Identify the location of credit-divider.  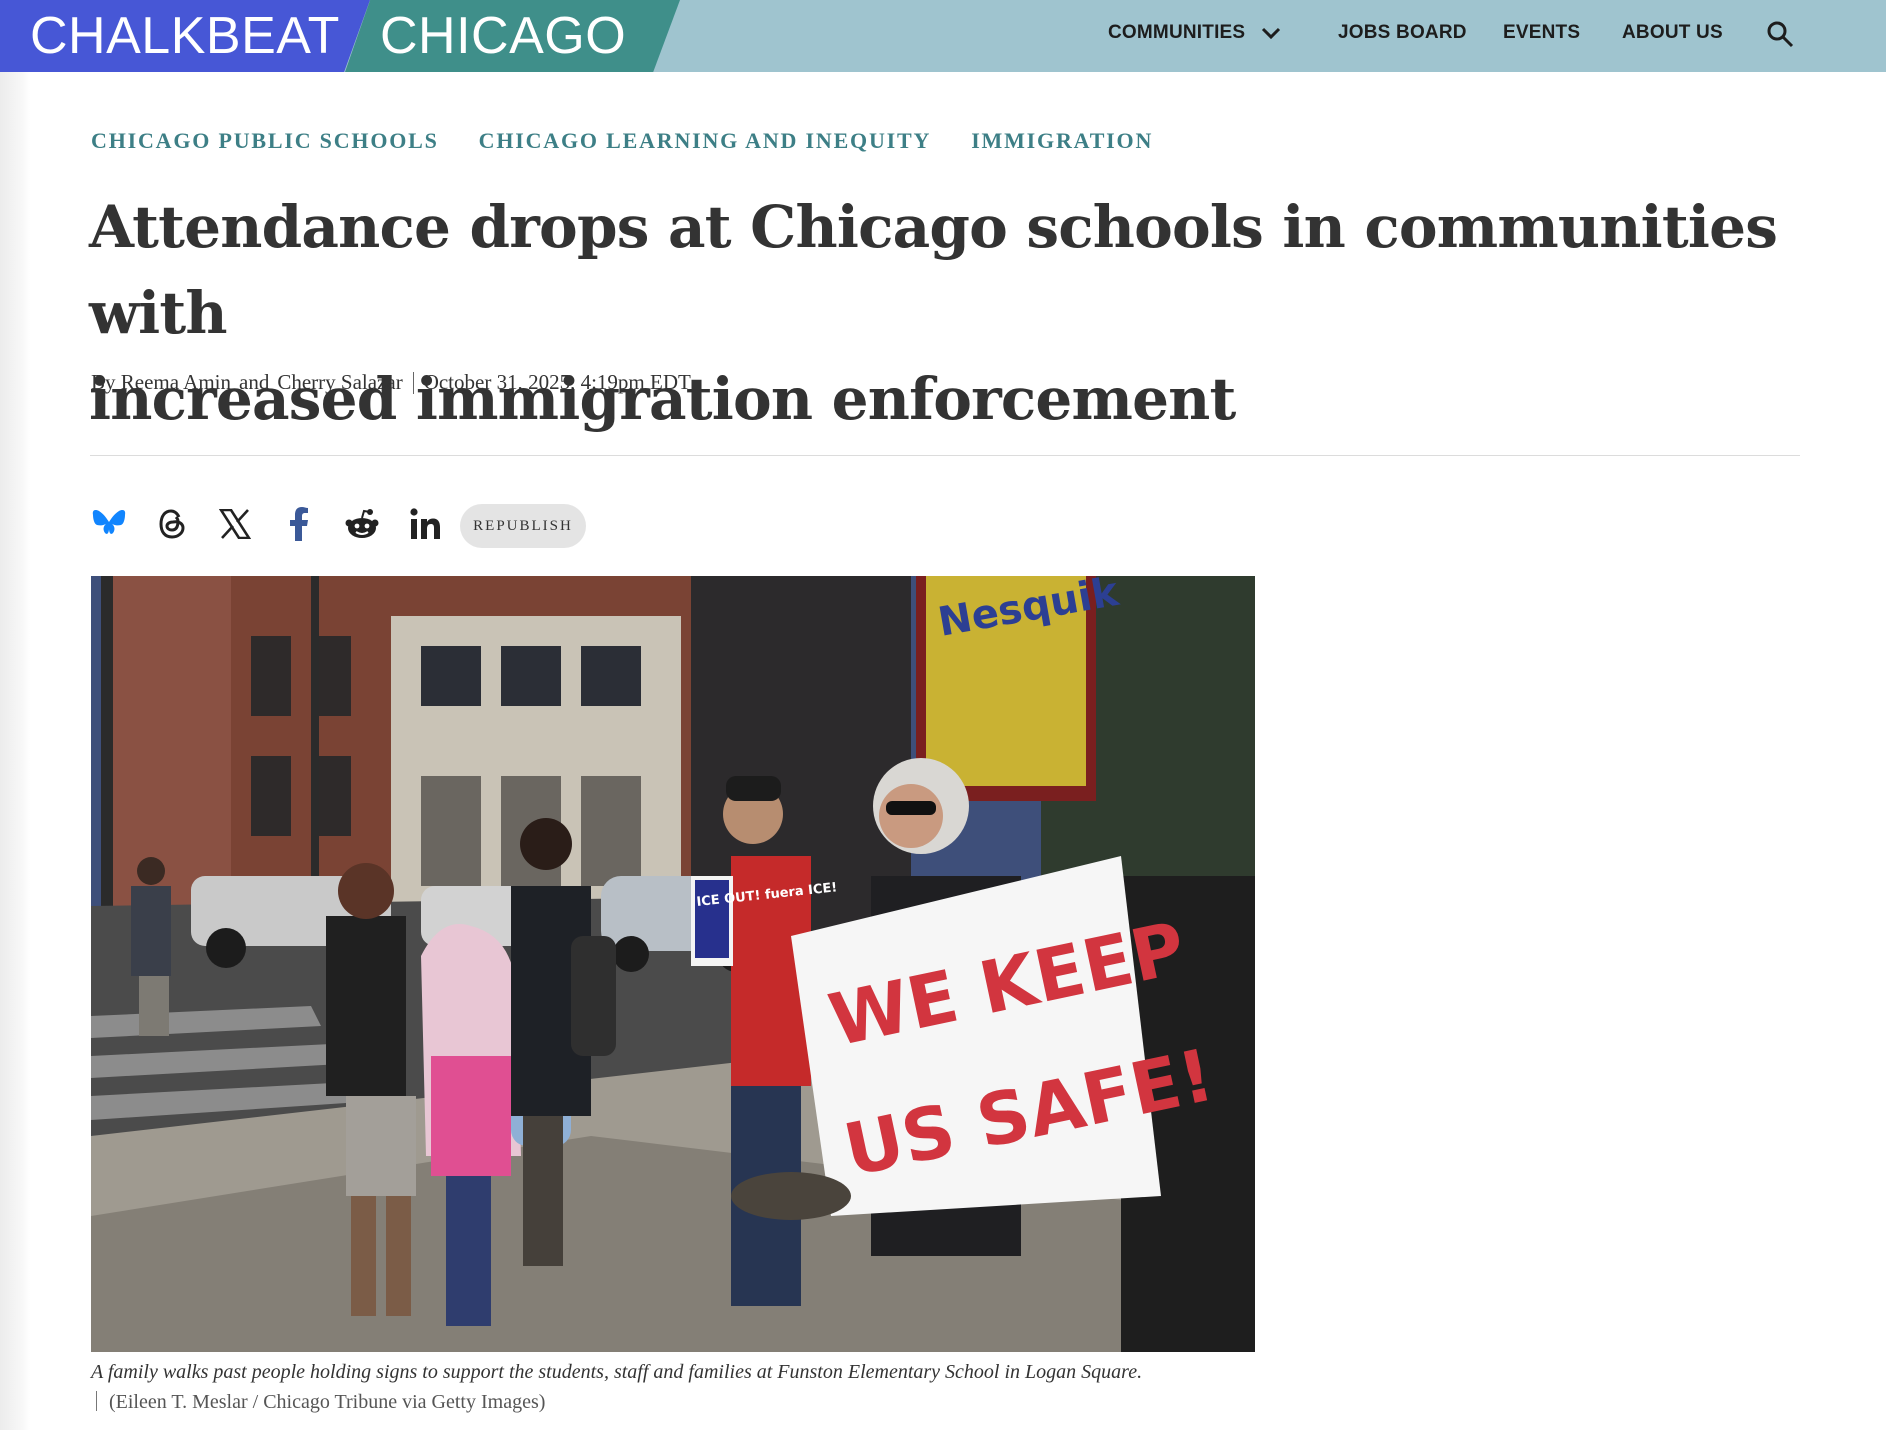
(96, 1401).